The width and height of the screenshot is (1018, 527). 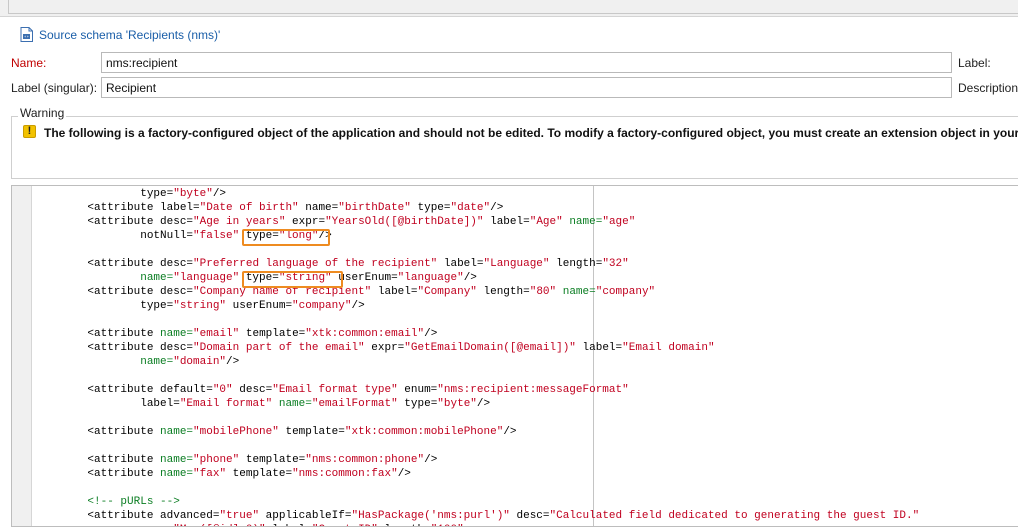 What do you see at coordinates (130, 208) in the screenshot?
I see `code-token: <attribute label=` at bounding box center [130, 208].